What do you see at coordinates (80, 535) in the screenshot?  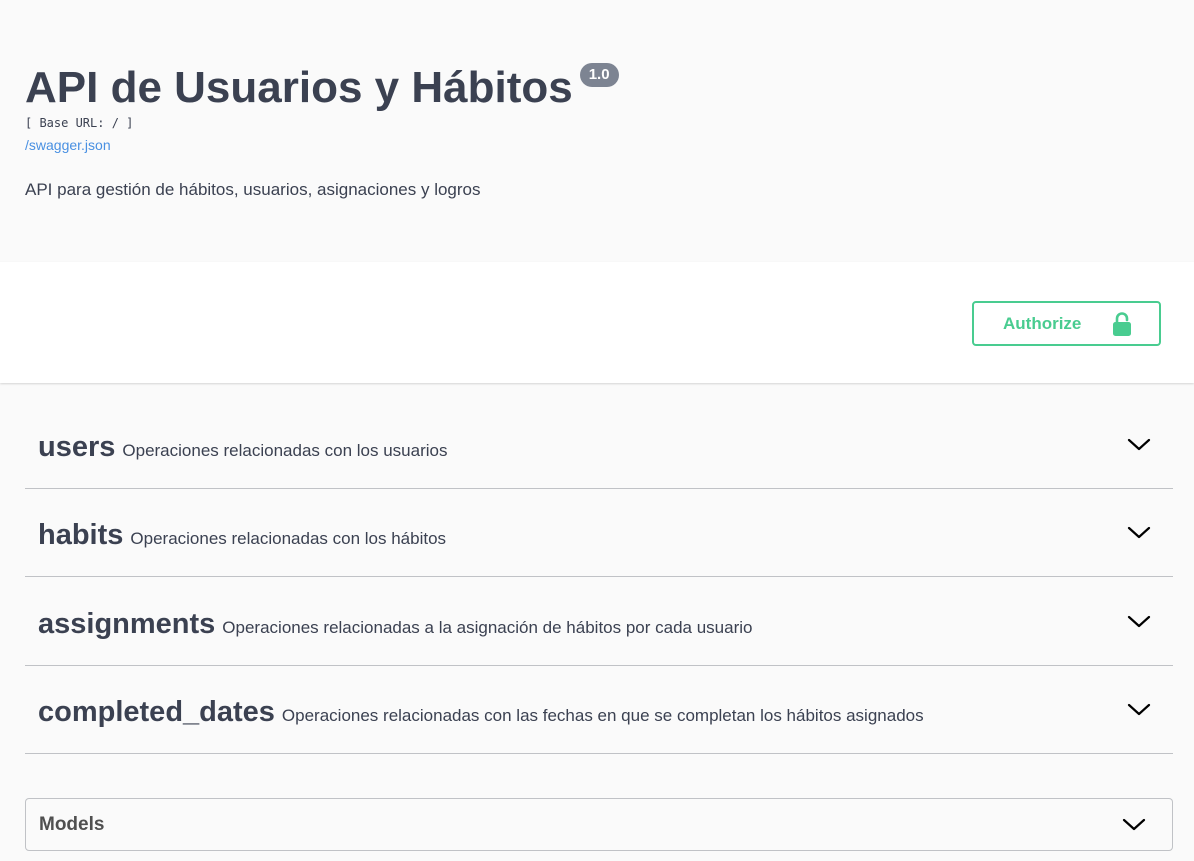 I see `tag-name: habits` at bounding box center [80, 535].